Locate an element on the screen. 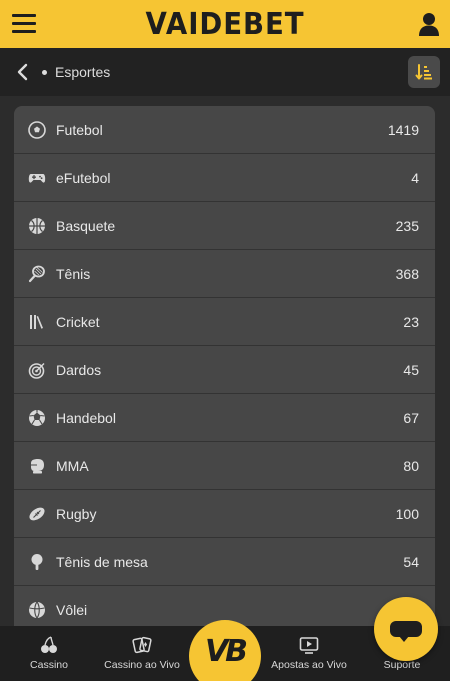  rugby-ball-icon is located at coordinates (37, 514).